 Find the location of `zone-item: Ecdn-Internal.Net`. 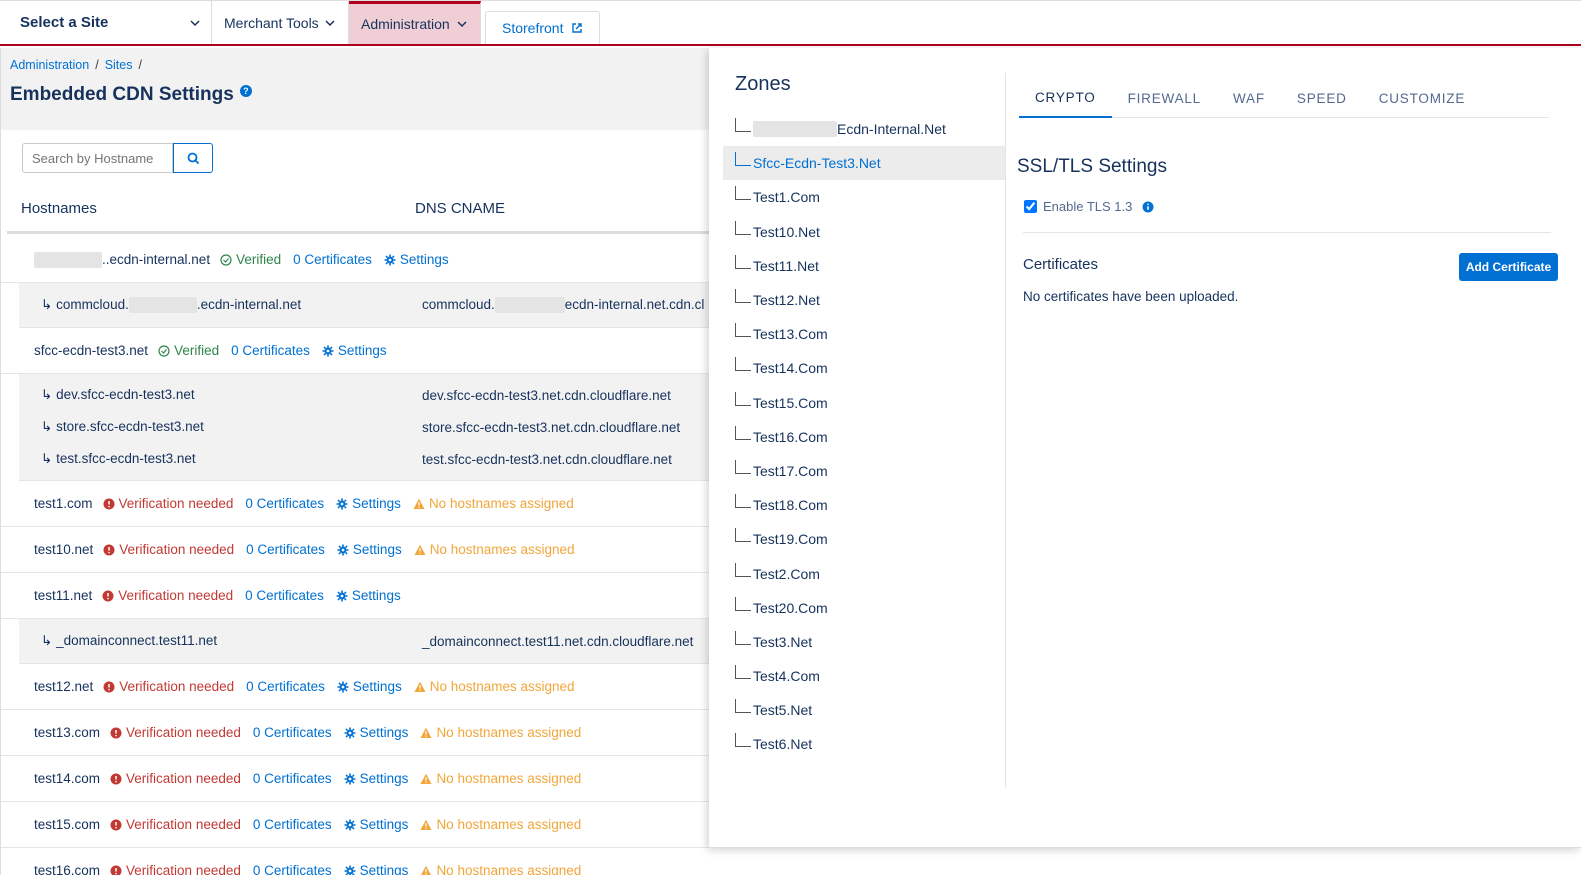

zone-item: Ecdn-Internal.Net is located at coordinates (864, 129).